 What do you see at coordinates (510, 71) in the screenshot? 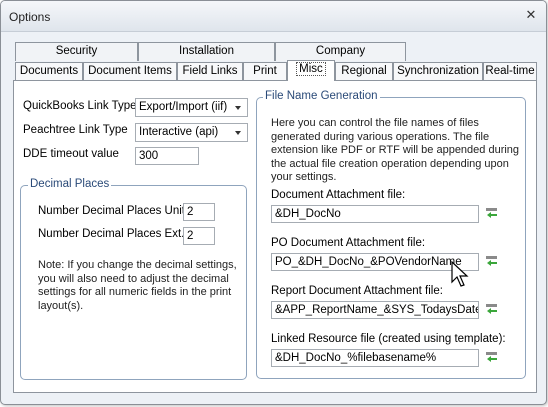
I see `tab-real-time: Real-time` at bounding box center [510, 71].